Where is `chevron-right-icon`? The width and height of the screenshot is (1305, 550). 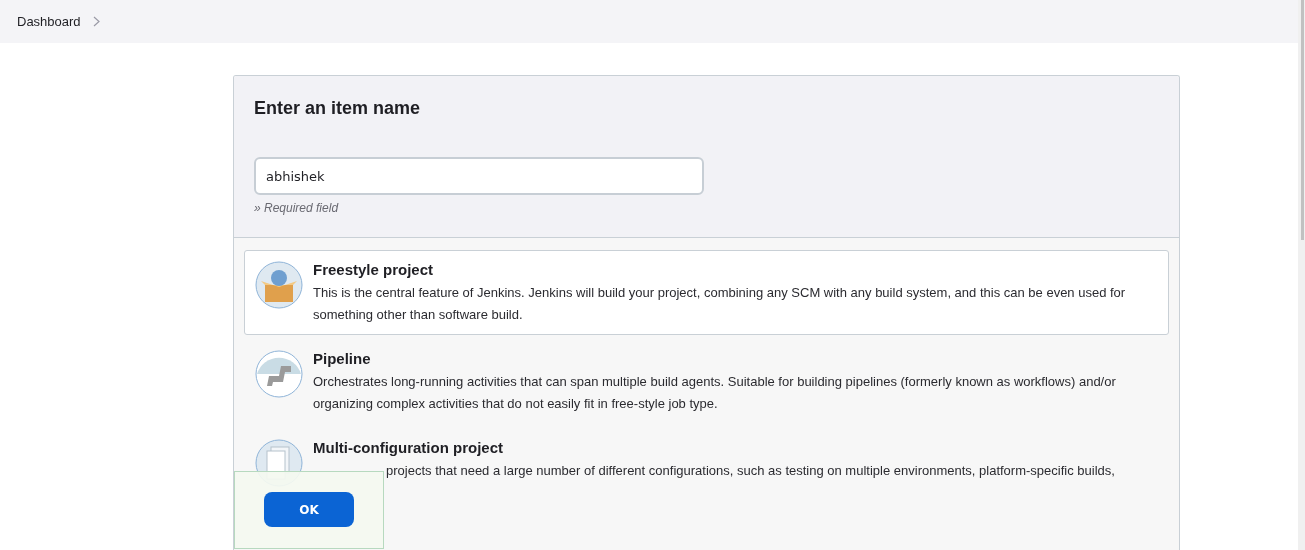 chevron-right-icon is located at coordinates (96, 21).